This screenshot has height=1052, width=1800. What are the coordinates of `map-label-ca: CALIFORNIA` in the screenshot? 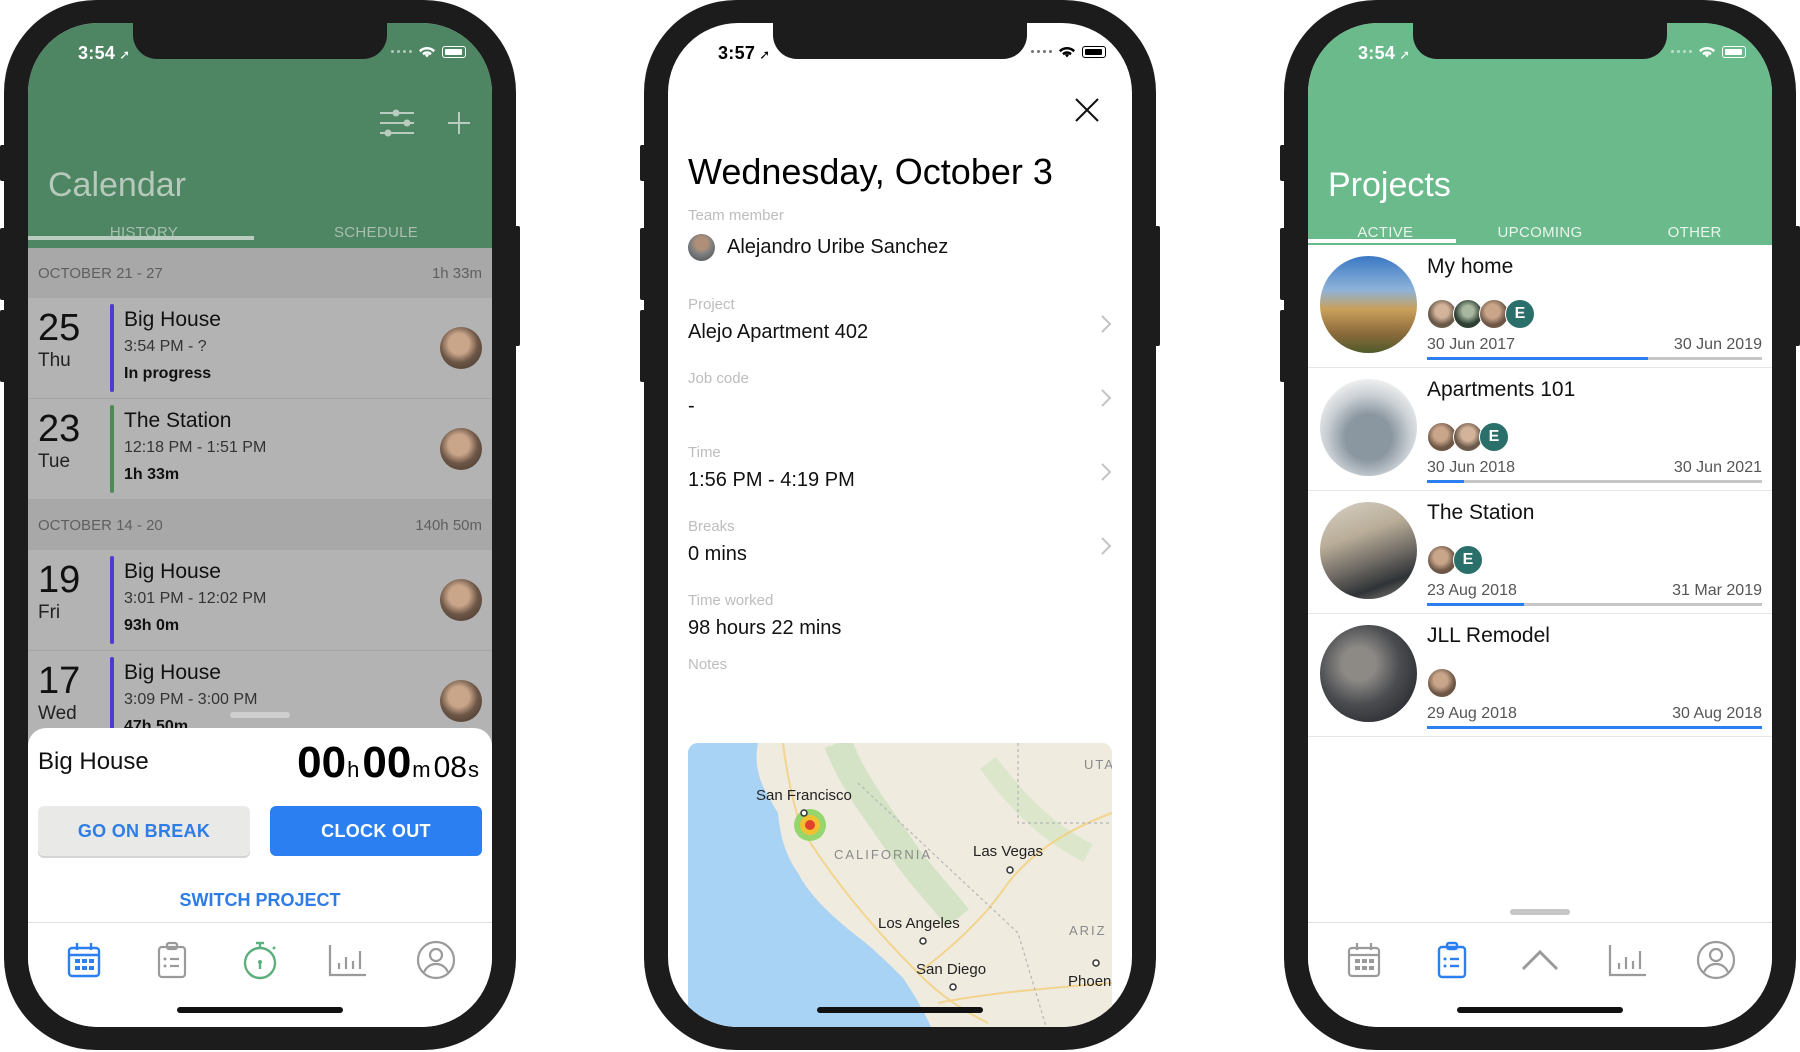 It's located at (883, 854).